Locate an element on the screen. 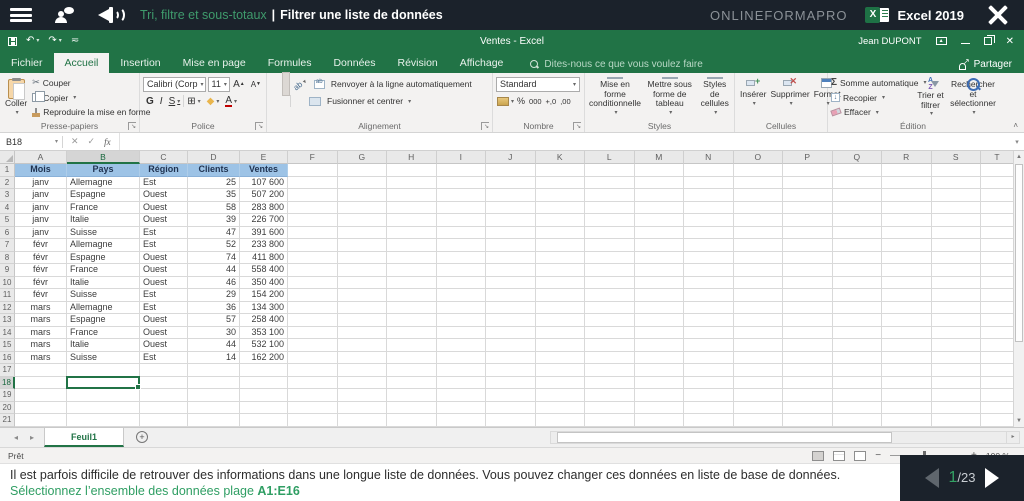 This screenshot has width=1024, height=501. cell-G2 is located at coordinates (362, 182).